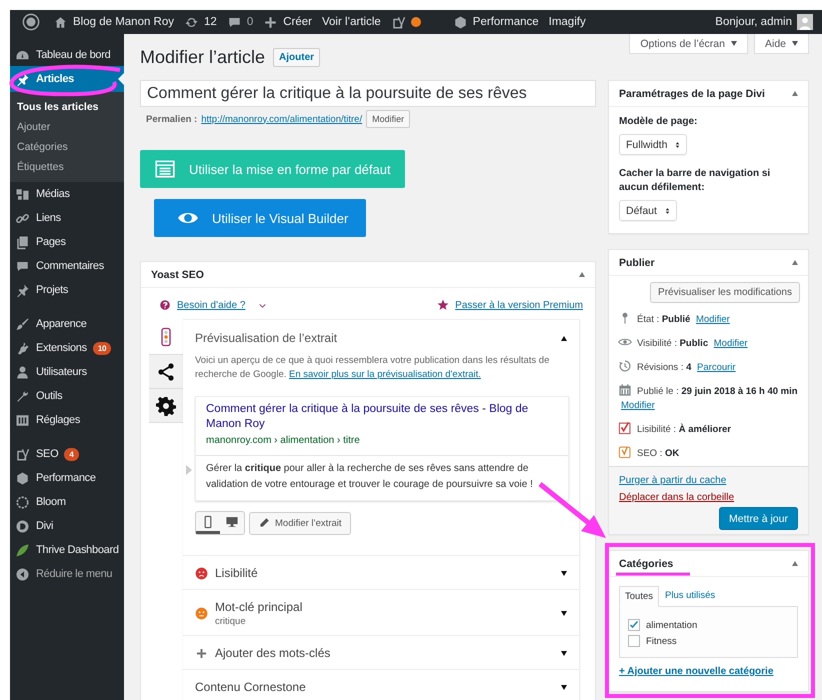 The image size is (822, 700). What do you see at coordinates (67, 550) in the screenshot?
I see `menu-item: Thrive Dashboard` at bounding box center [67, 550].